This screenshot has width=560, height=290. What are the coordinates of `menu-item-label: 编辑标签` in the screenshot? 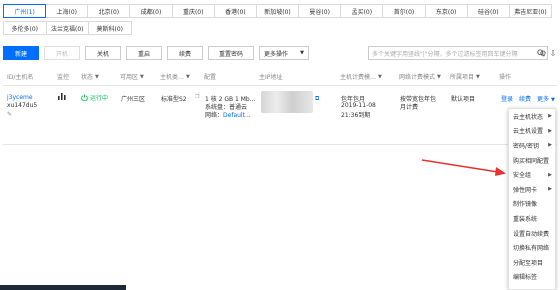 It's located at (525, 278).